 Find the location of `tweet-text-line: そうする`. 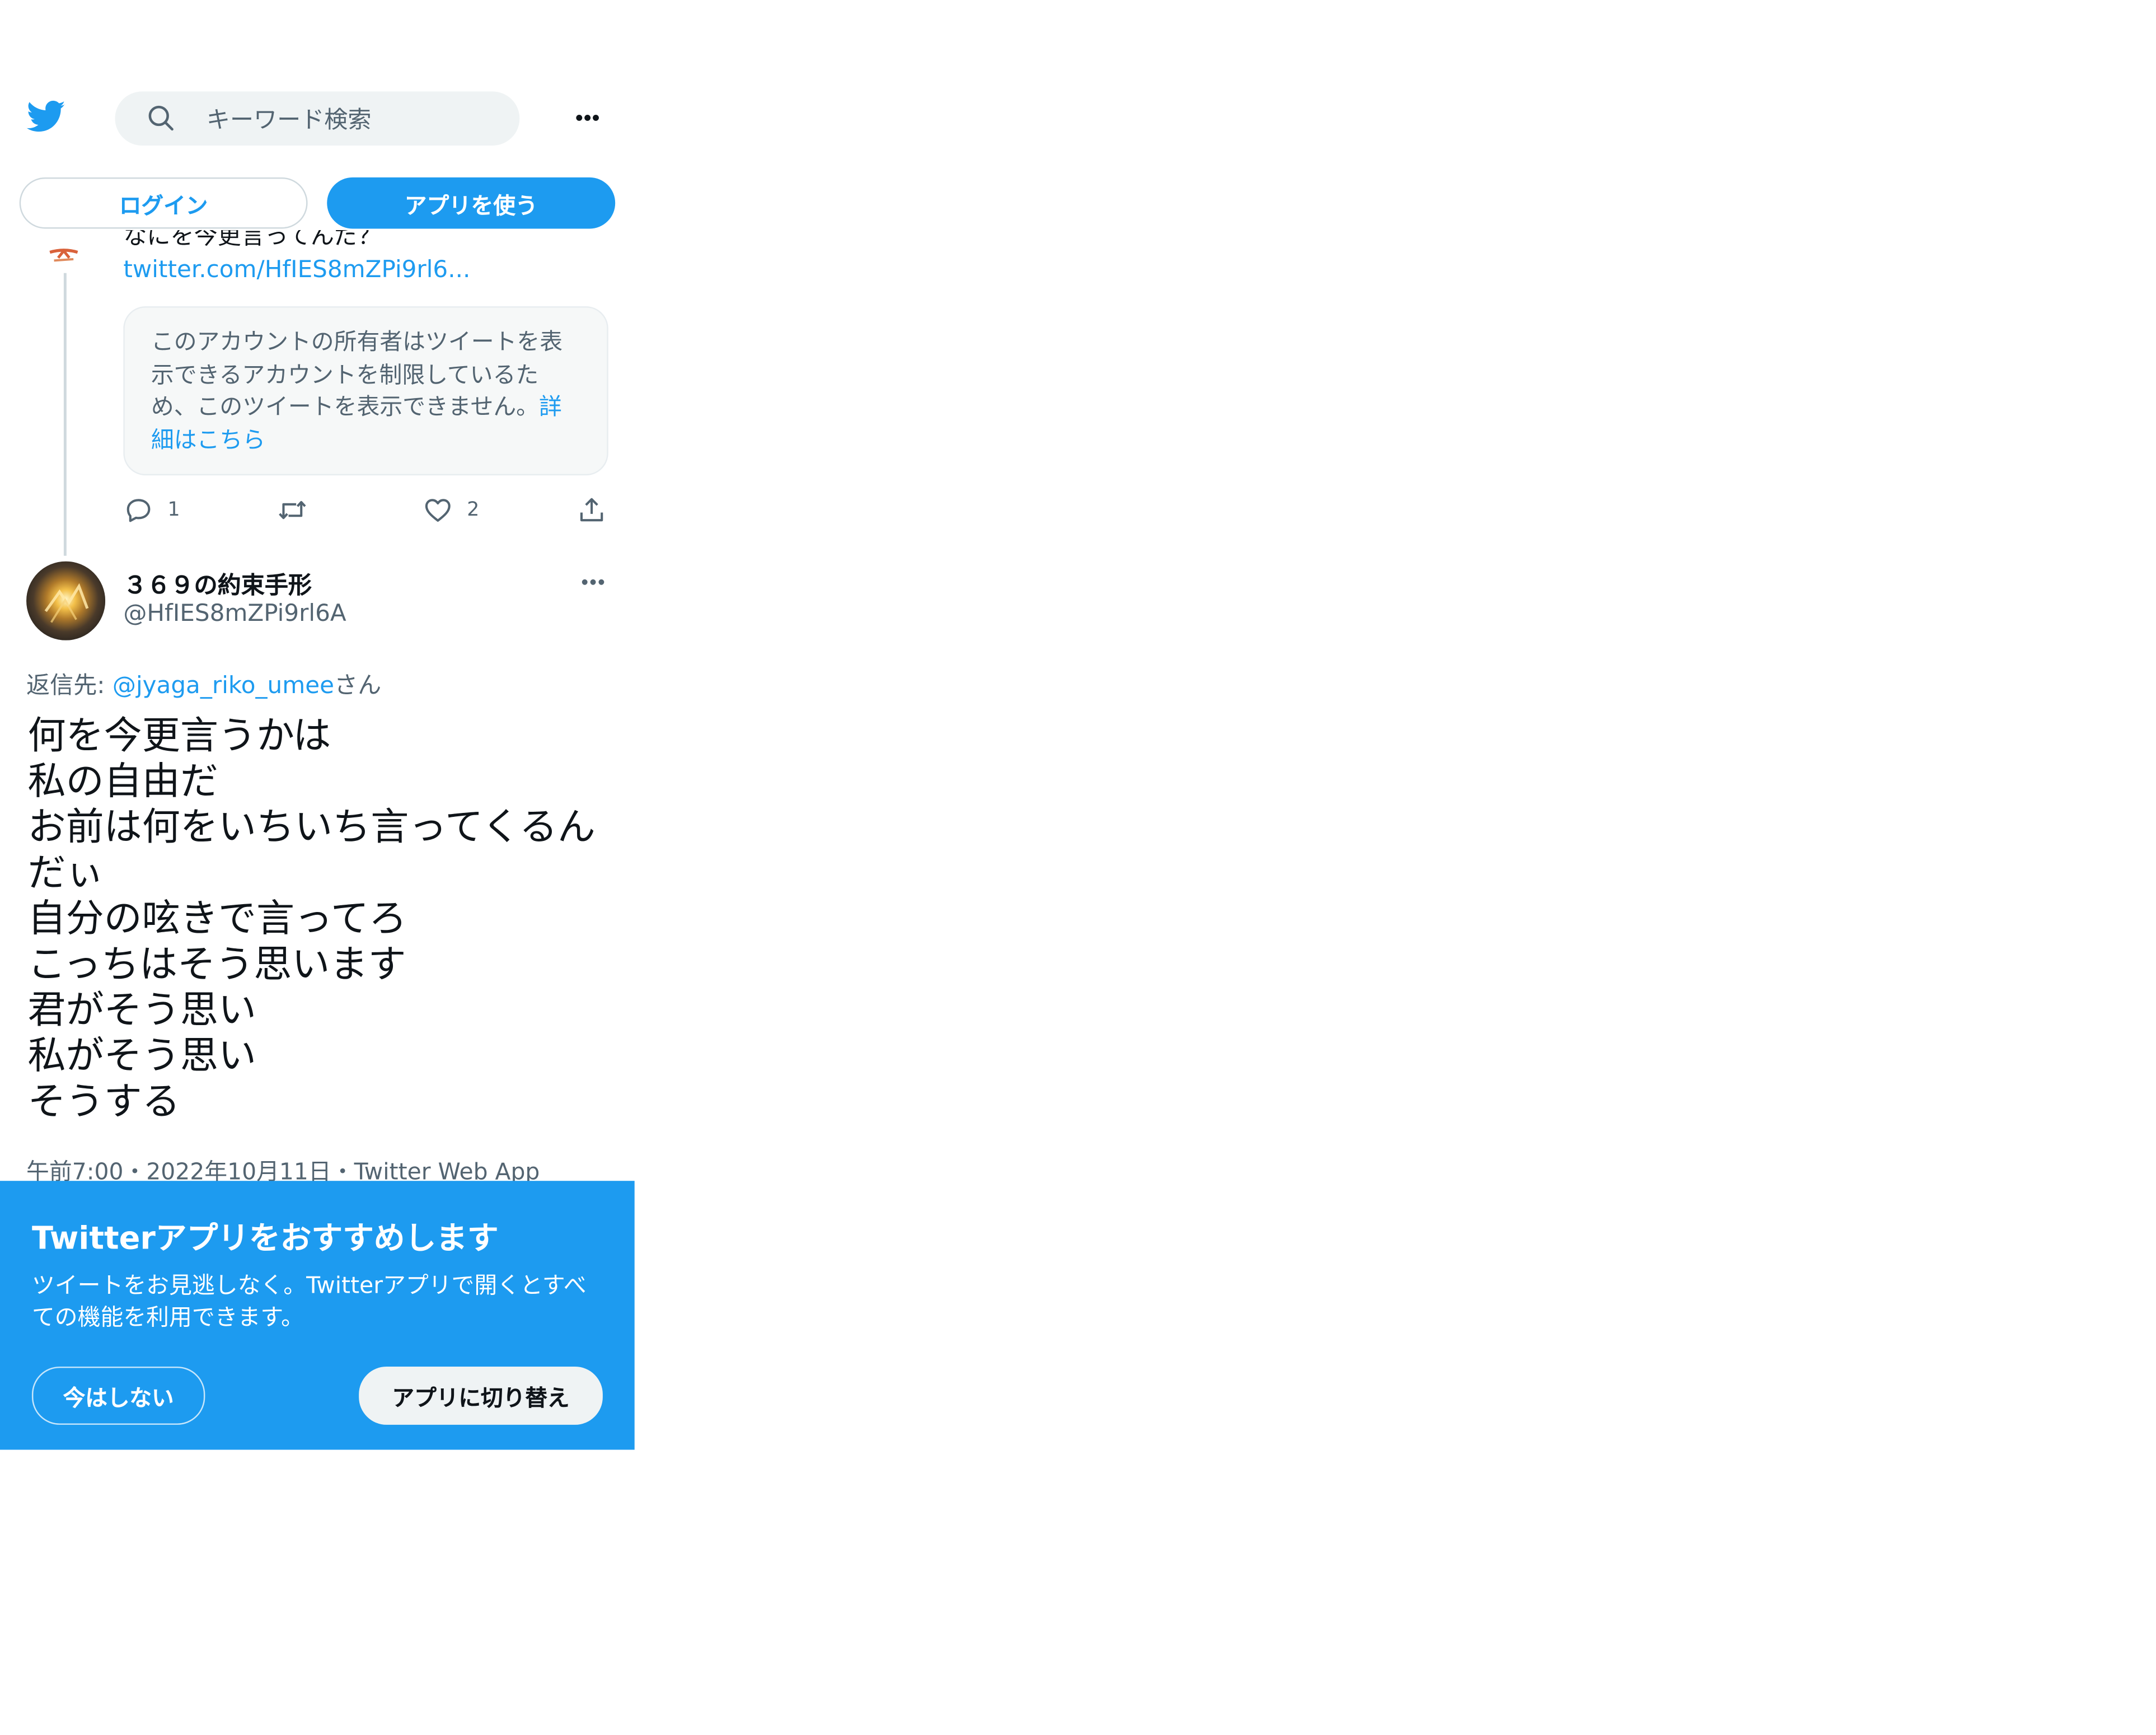

tweet-text-line: そうする is located at coordinates (103, 1101).